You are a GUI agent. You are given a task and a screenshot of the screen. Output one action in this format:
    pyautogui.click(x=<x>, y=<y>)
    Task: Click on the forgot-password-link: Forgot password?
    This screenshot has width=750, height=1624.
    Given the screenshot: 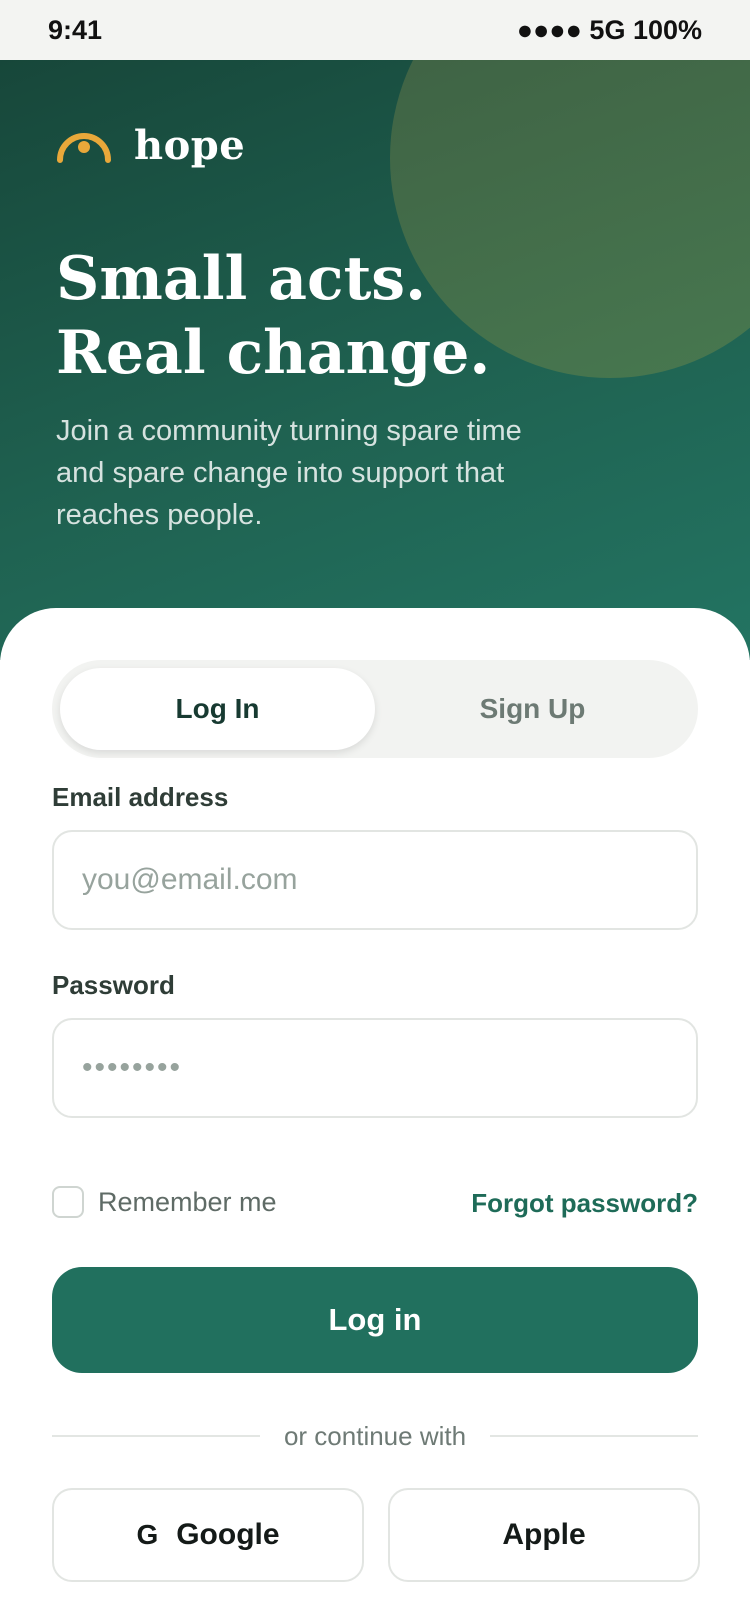 What is the action you would take?
    pyautogui.click(x=584, y=1203)
    